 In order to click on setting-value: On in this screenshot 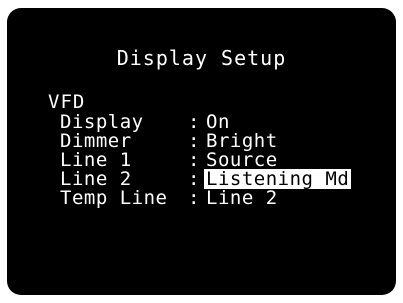, I will do `click(218, 122)`.